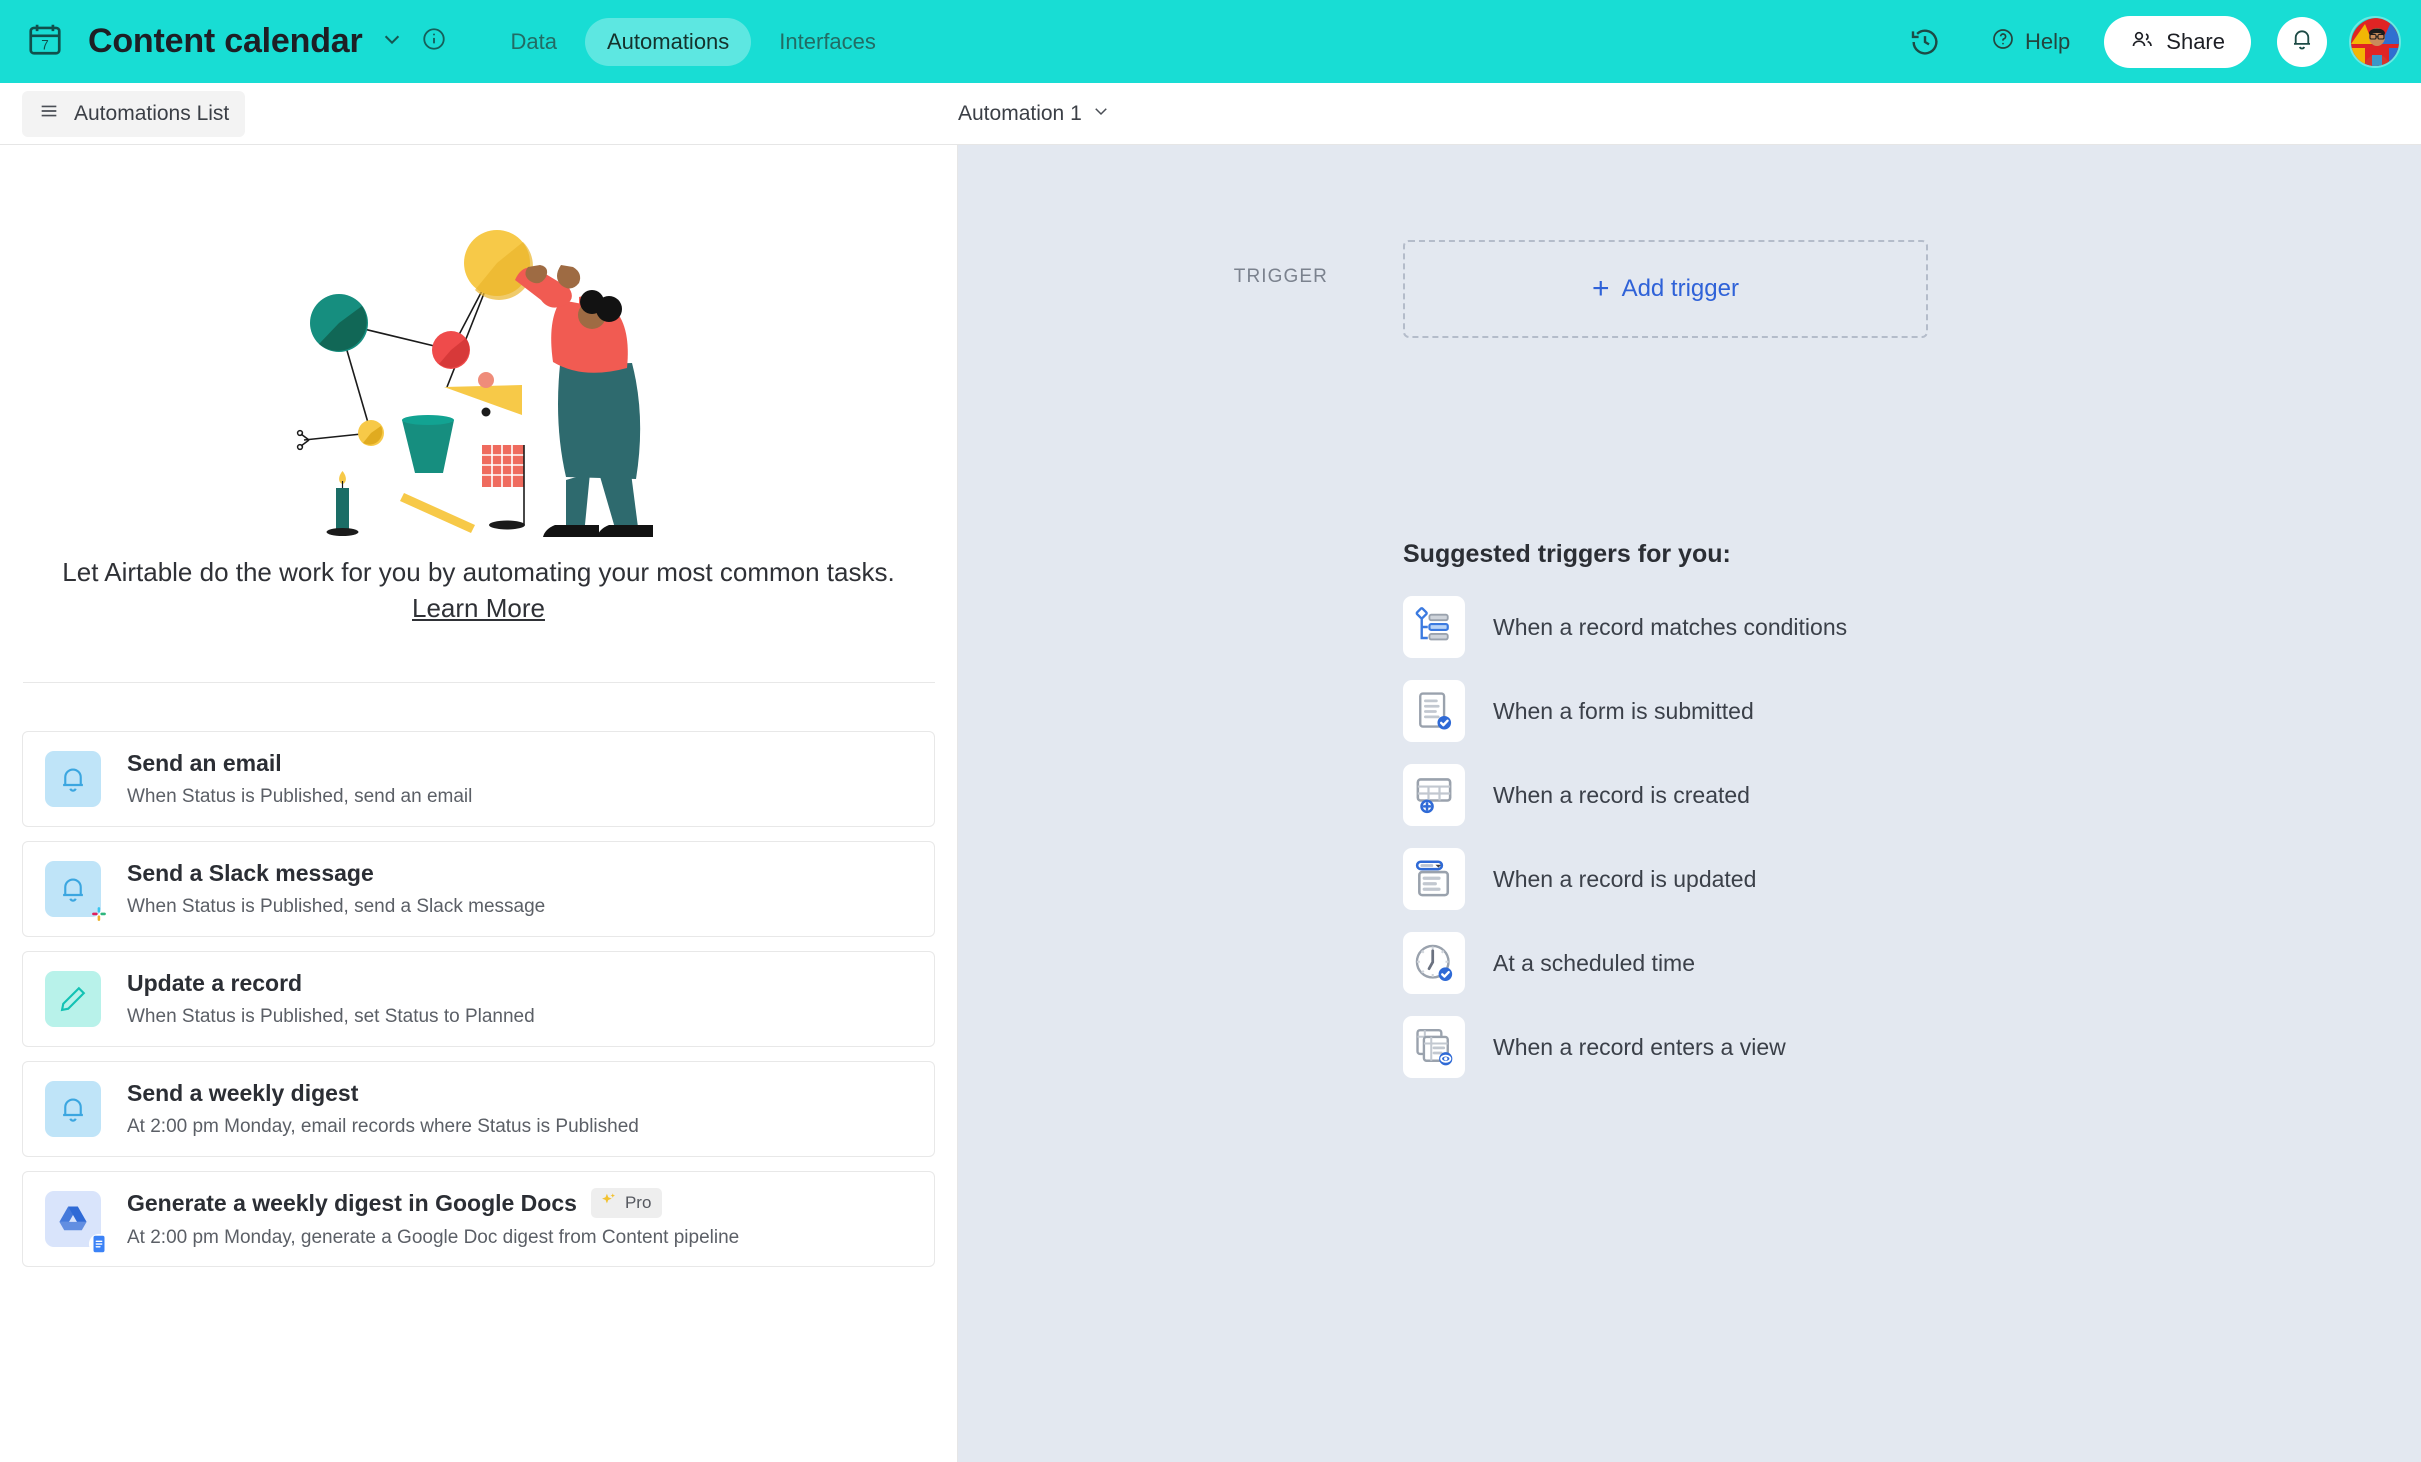 The image size is (2421, 1462). What do you see at coordinates (478, 608) in the screenshot?
I see `learn-more-link: Learn More` at bounding box center [478, 608].